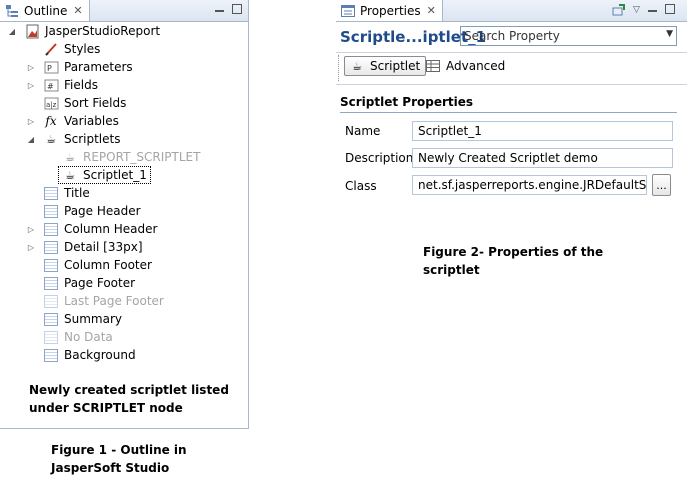  I want to click on tree-item-page-header: Page Header, so click(92, 211).